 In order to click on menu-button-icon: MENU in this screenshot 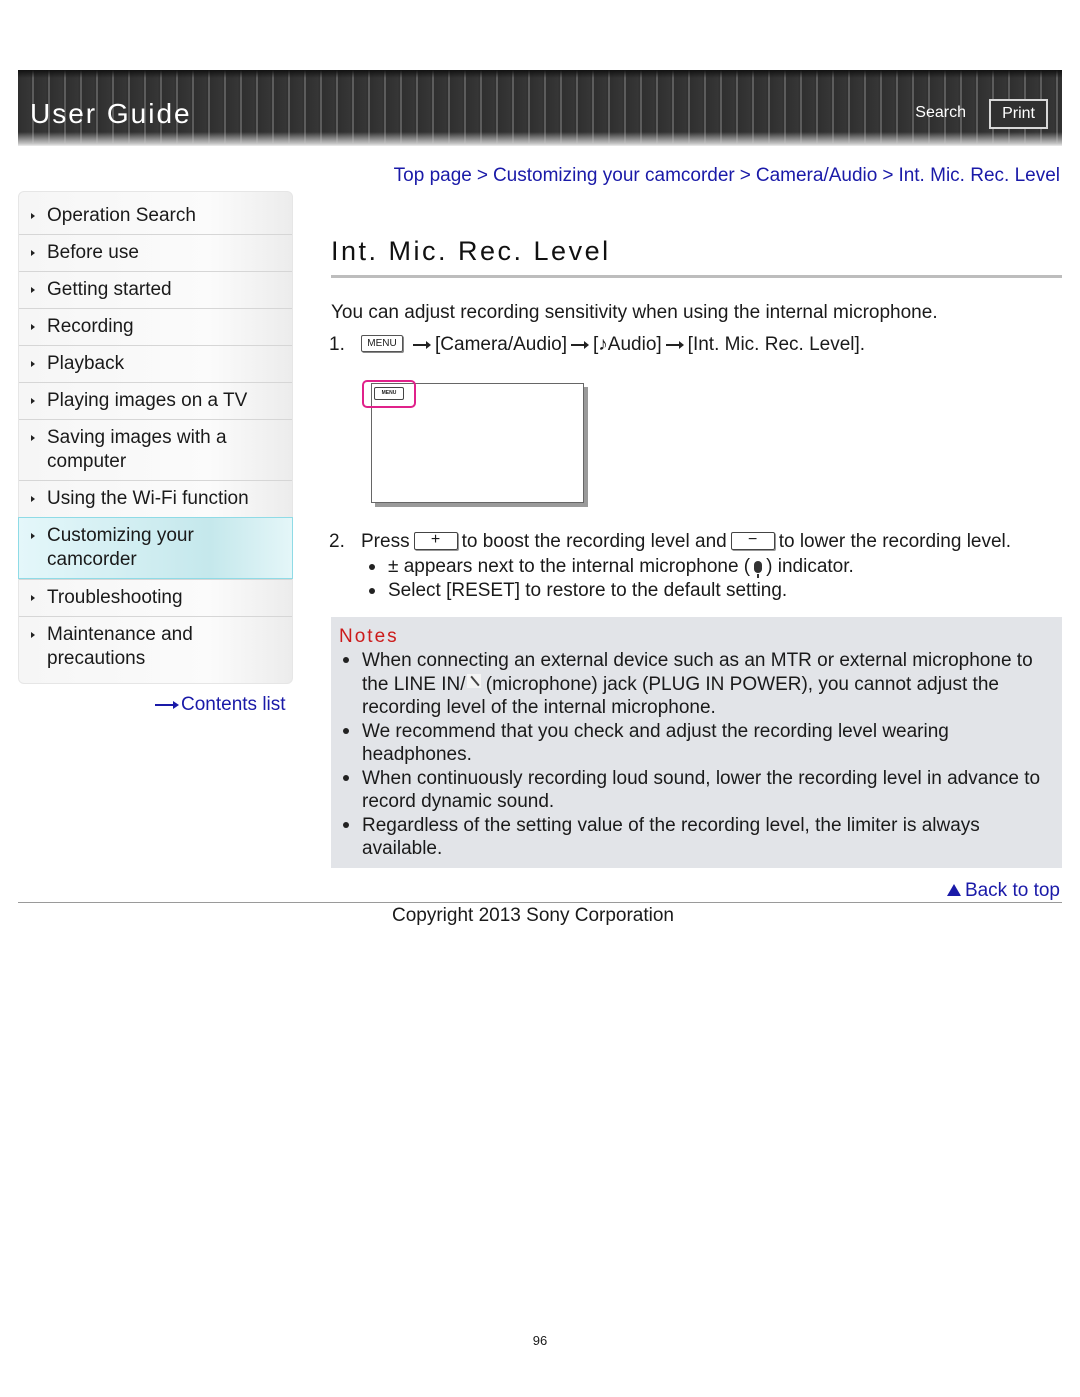, I will do `click(382, 343)`.